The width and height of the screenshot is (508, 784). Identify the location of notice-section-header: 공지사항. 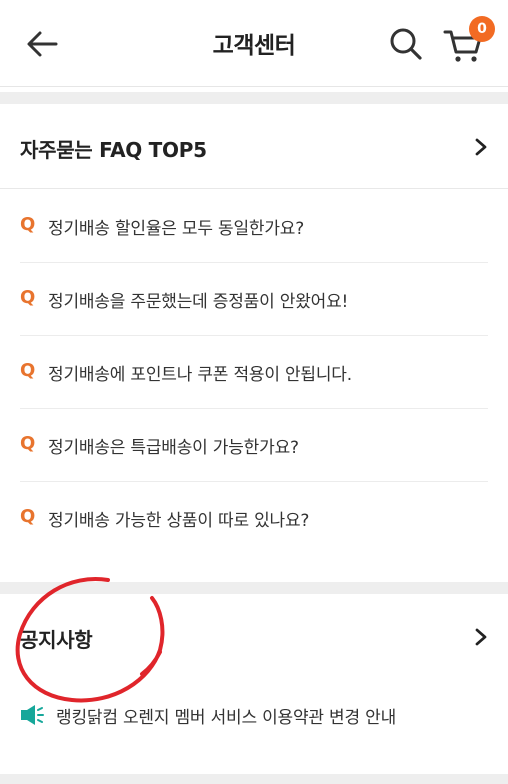
(254, 636).